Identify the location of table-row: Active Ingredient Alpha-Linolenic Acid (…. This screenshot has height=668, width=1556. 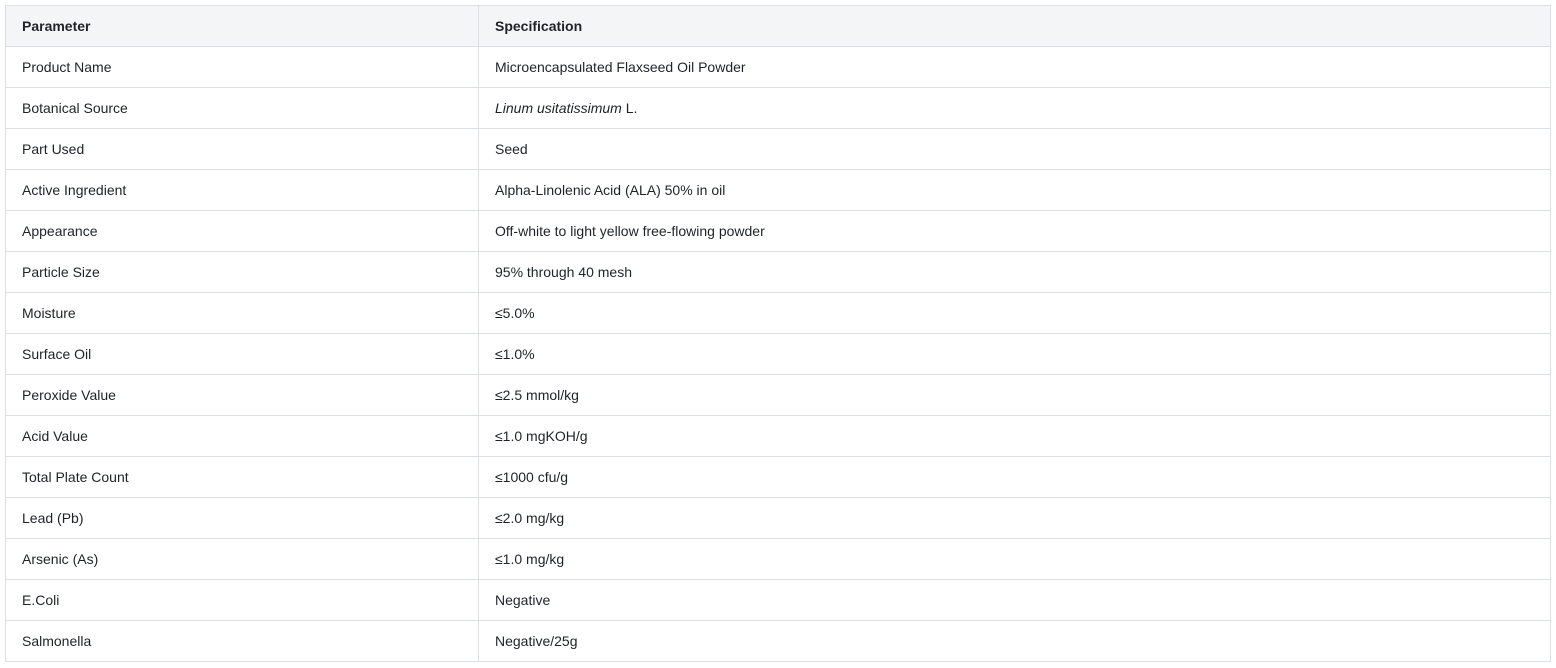
(778, 190).